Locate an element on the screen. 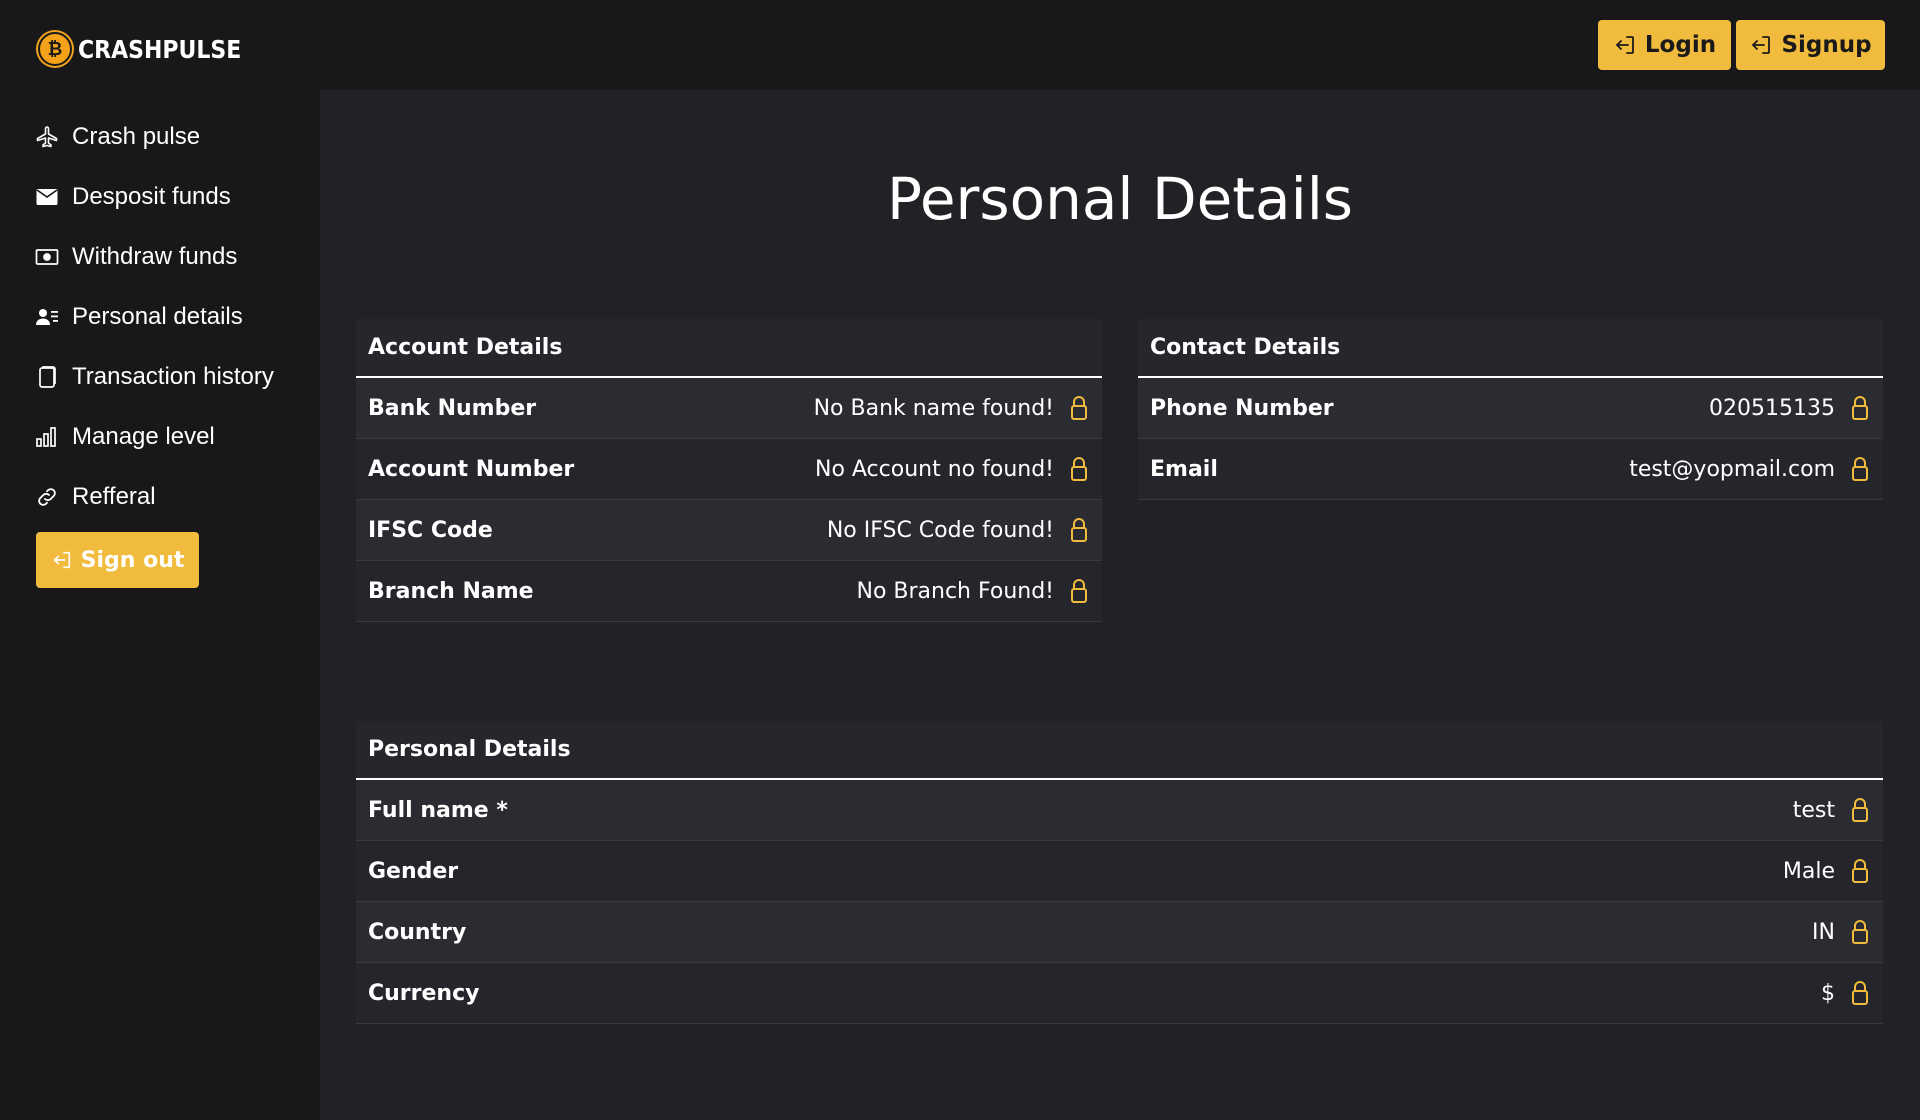 This screenshot has height=1120, width=1920. sign-out-icon is located at coordinates (61, 560).